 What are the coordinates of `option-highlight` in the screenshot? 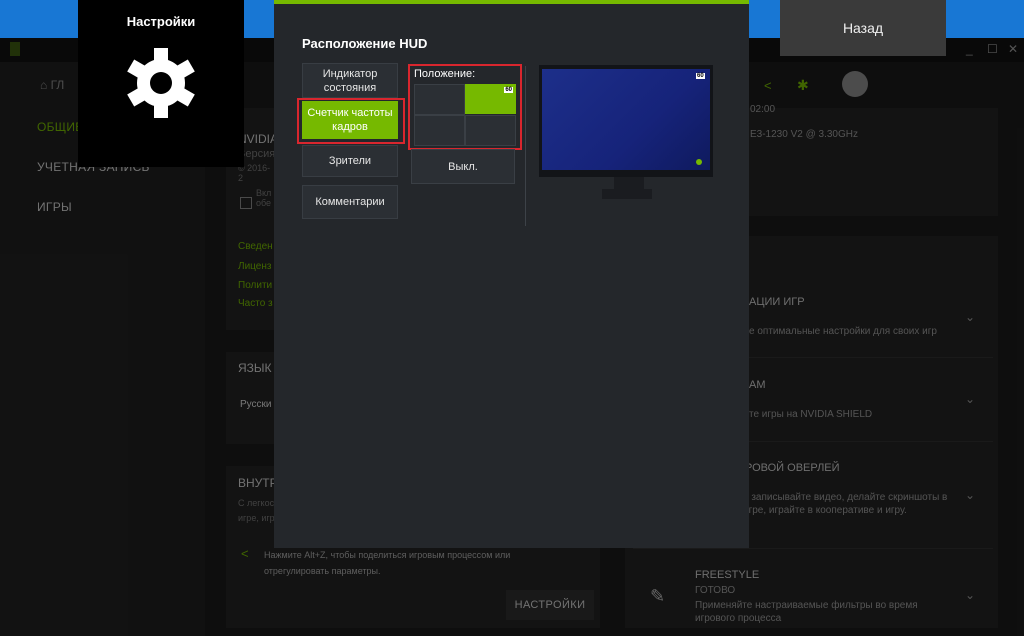 It's located at (351, 121).